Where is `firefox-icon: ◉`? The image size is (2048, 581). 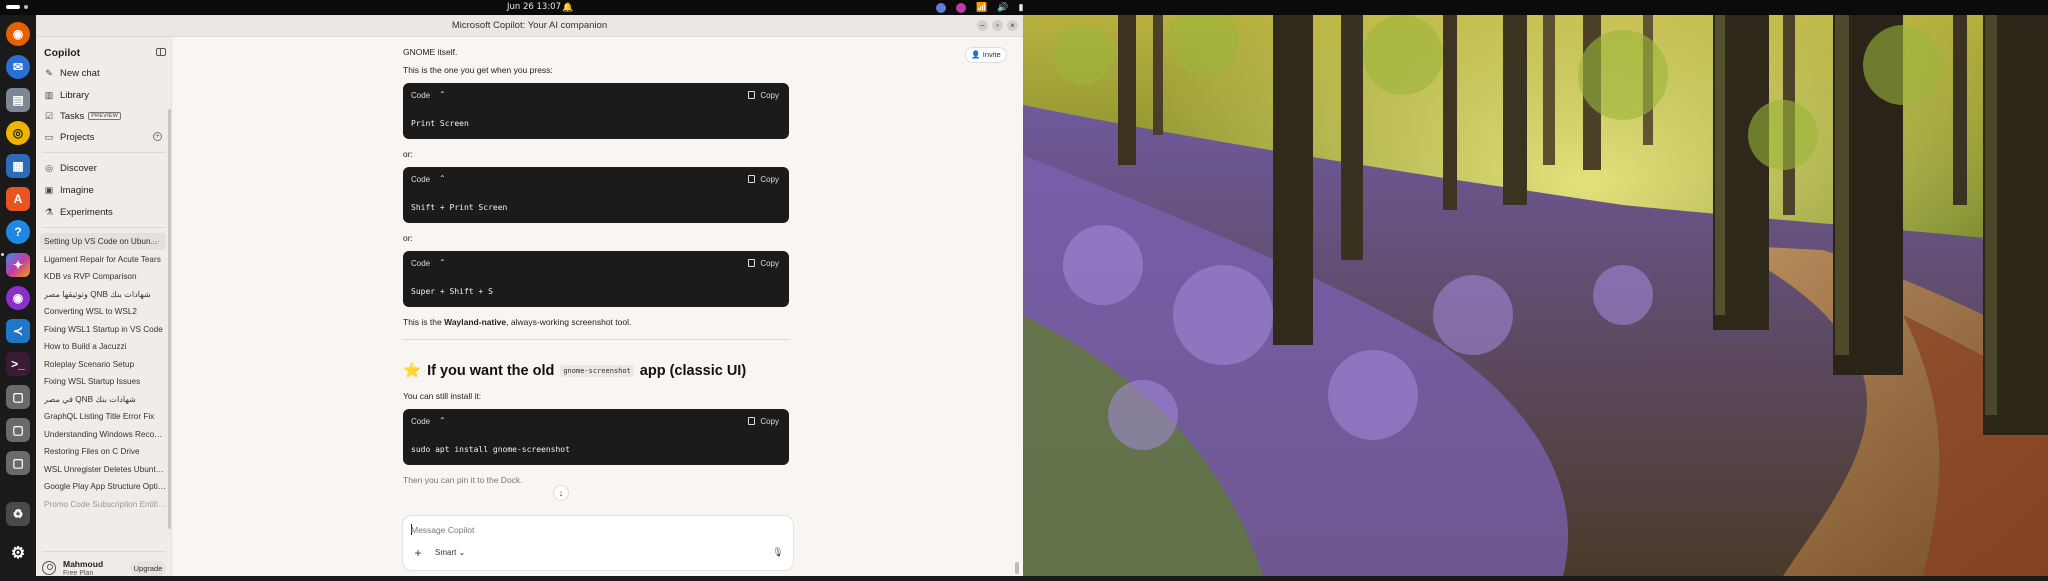 firefox-icon: ◉ is located at coordinates (18, 34).